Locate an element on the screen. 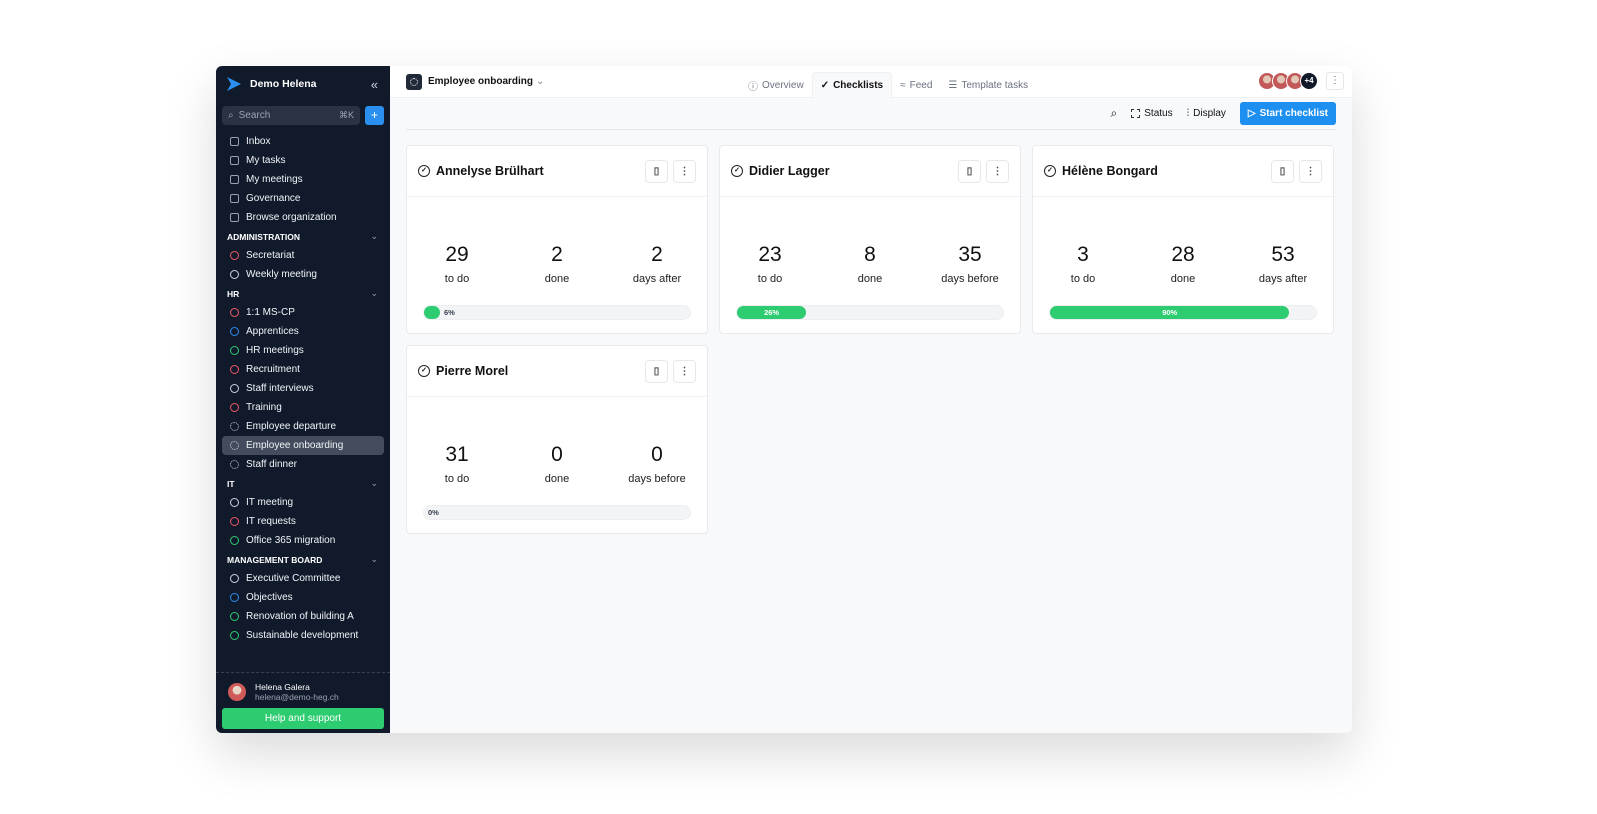 This screenshot has width=1597, height=814. sidebar-item-label: Weekly meeting is located at coordinates (281, 274).